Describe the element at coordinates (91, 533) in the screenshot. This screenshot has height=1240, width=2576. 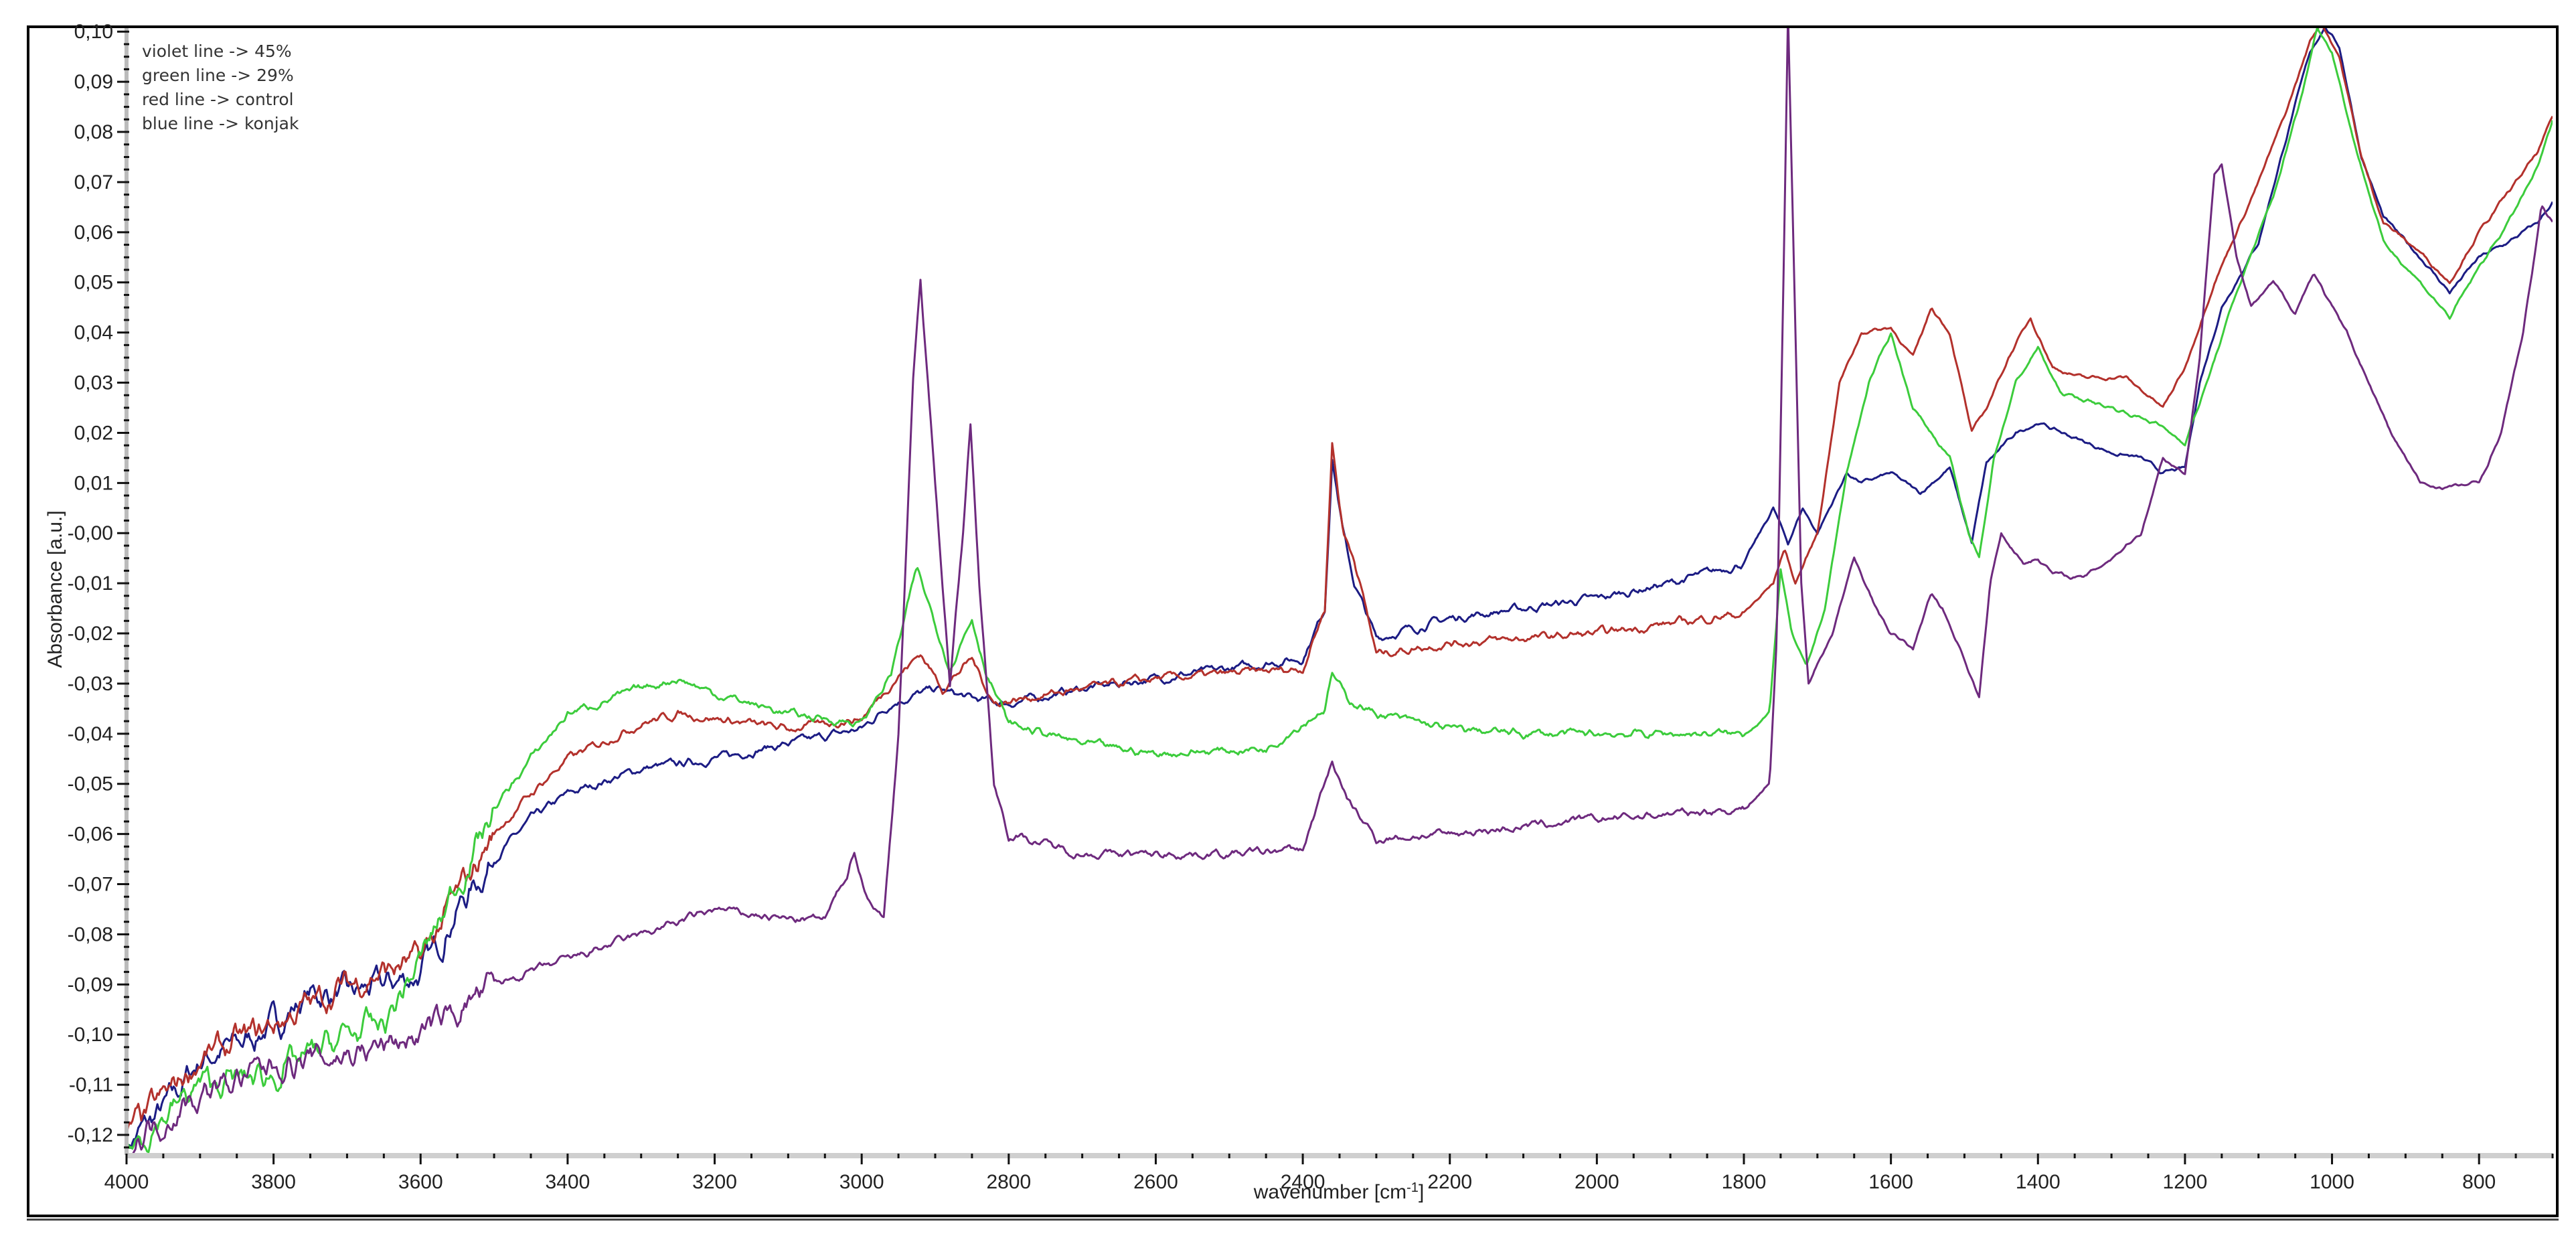
I see `y-tick-label: -0,00` at that location.